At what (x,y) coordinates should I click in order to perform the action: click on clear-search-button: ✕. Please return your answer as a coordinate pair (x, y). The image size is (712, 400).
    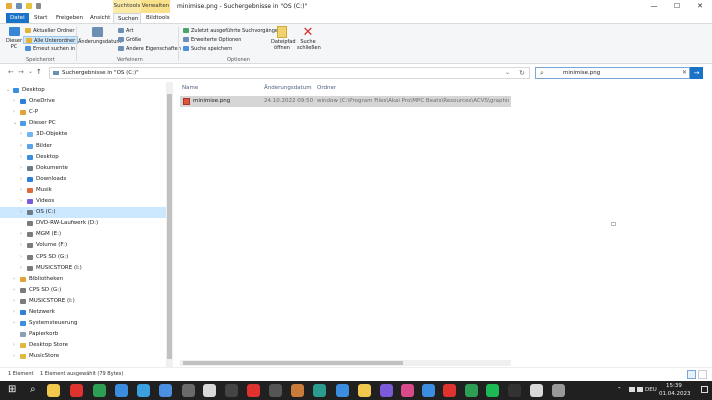
    Looking at the image, I should click on (684, 73).